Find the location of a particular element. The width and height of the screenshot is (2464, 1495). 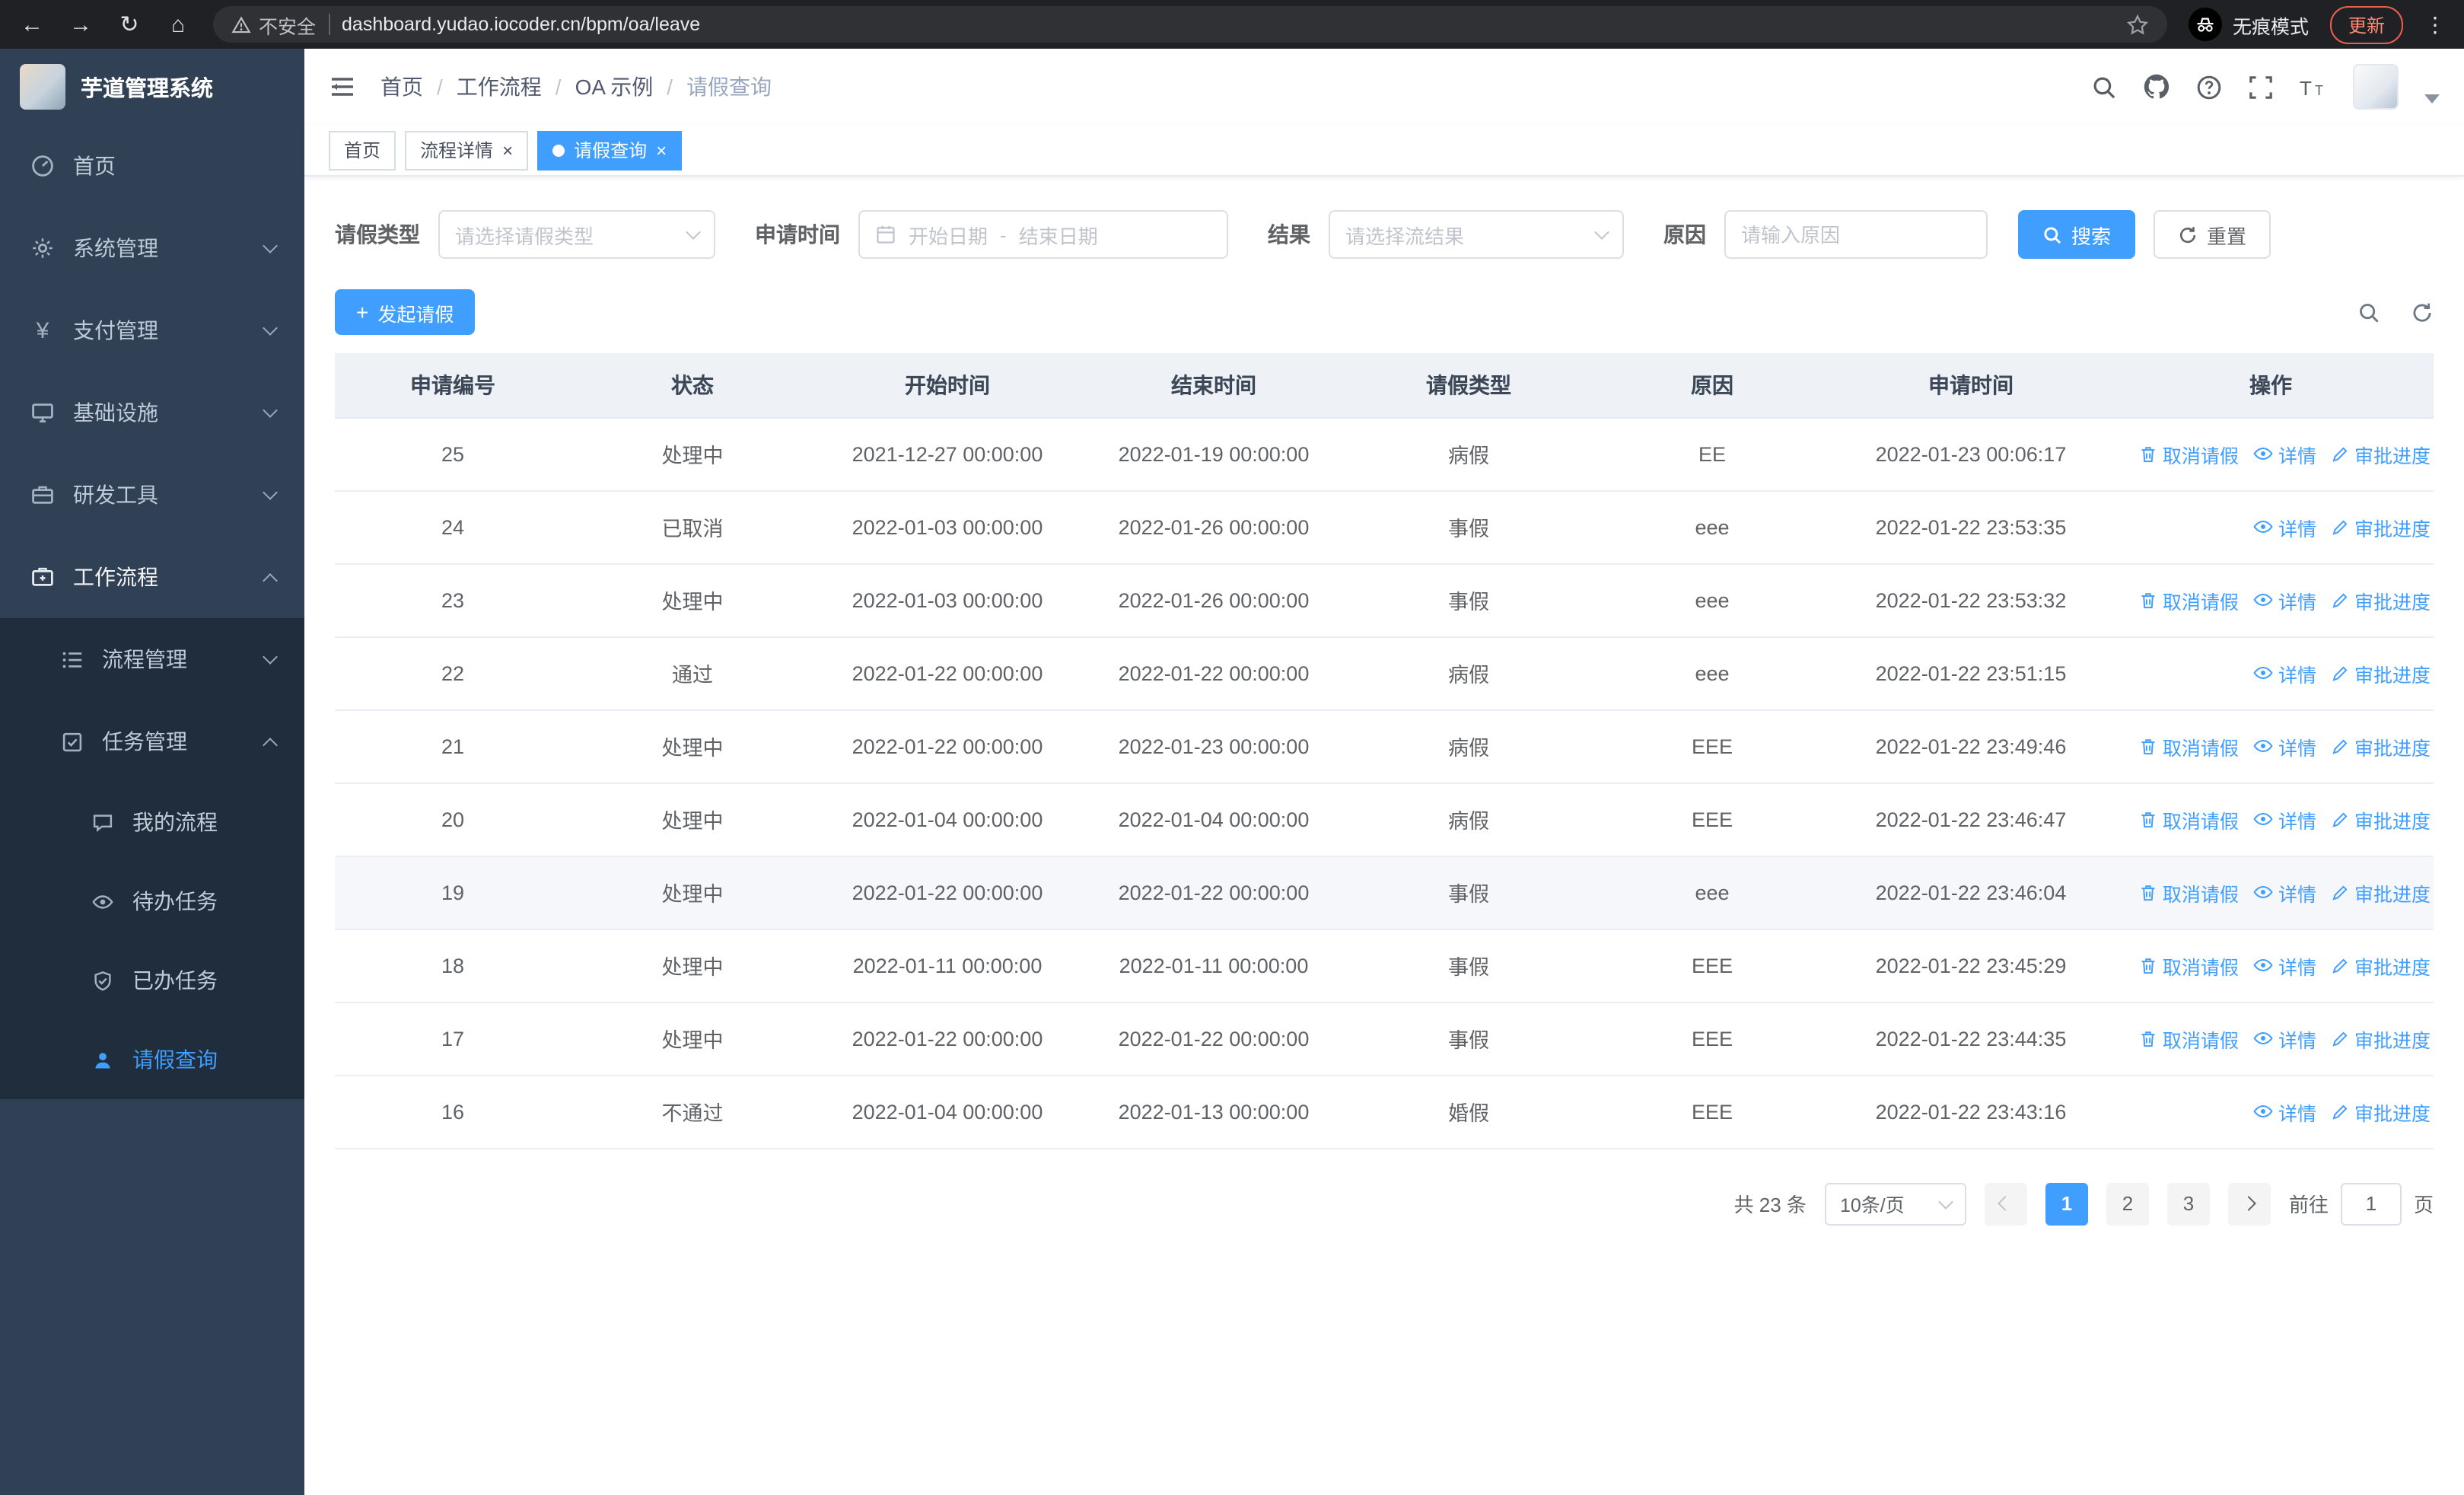

plus-icon: + is located at coordinates (362, 312).